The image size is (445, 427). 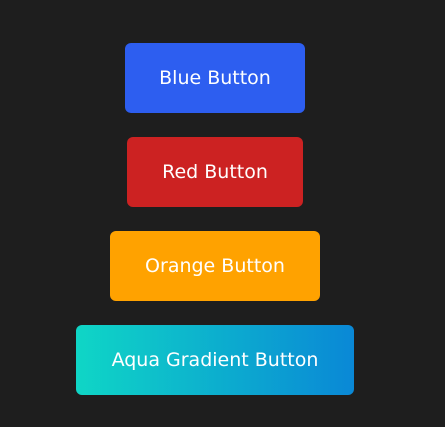 What do you see at coordinates (215, 78) in the screenshot?
I see `blue-button: Blue Button` at bounding box center [215, 78].